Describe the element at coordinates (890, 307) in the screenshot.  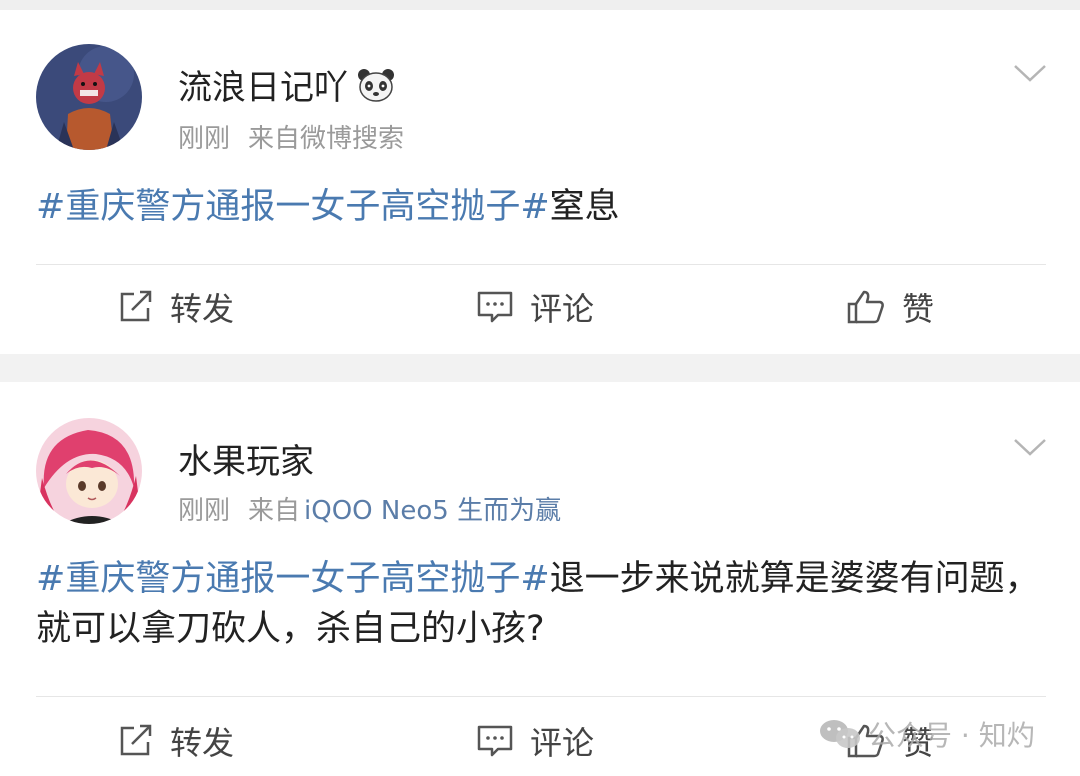
I see `like-button: 赞` at that location.